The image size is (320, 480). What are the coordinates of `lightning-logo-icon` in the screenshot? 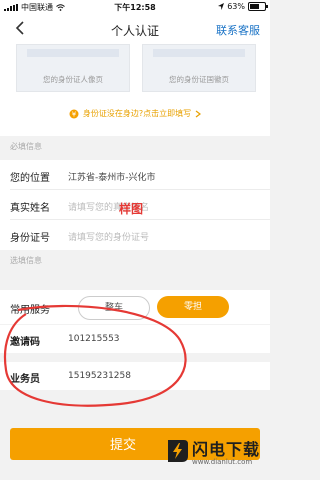 It's located at (178, 451).